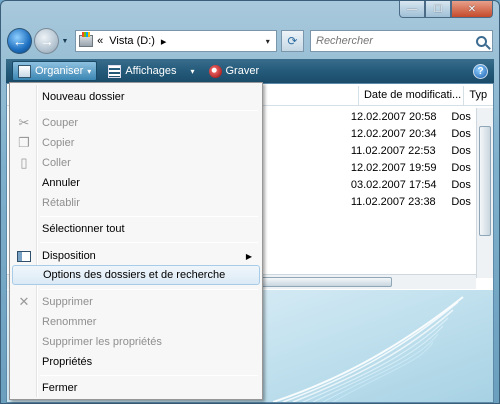  Describe the element at coordinates (136, 163) in the screenshot. I see `menu-item-paste: ▯ Coller` at that location.